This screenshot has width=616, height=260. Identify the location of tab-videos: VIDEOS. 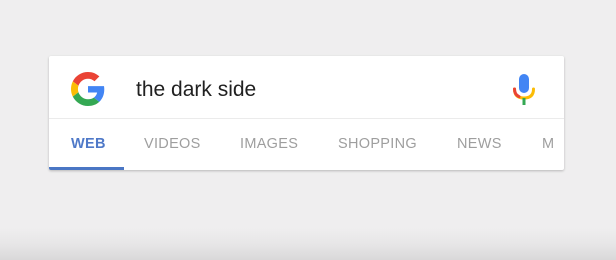
(172, 143).